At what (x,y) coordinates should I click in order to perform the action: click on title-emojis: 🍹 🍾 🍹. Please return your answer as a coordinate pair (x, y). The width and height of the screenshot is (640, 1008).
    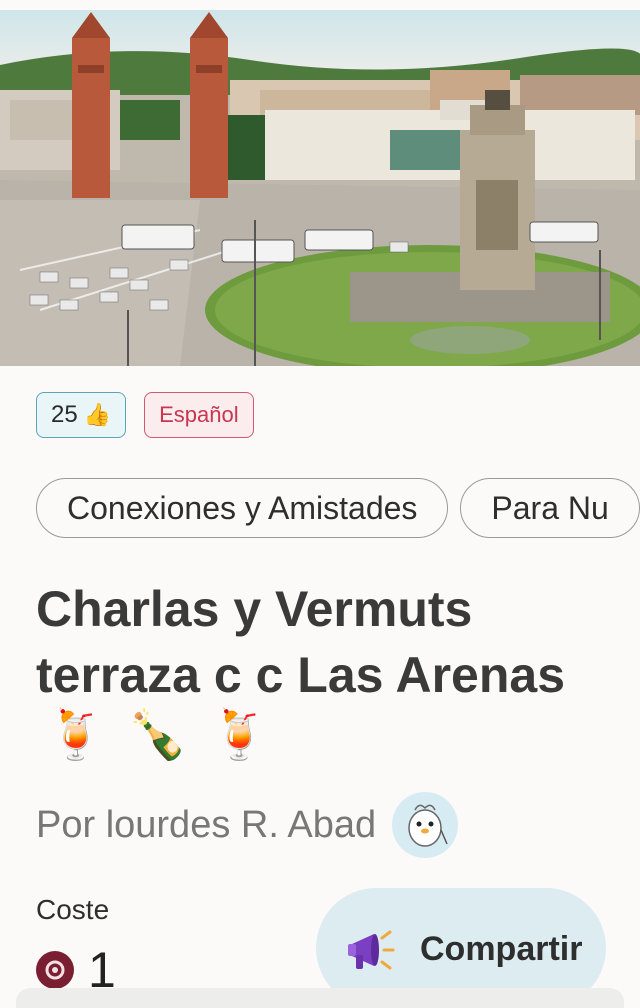
    Looking at the image, I should click on (157, 734).